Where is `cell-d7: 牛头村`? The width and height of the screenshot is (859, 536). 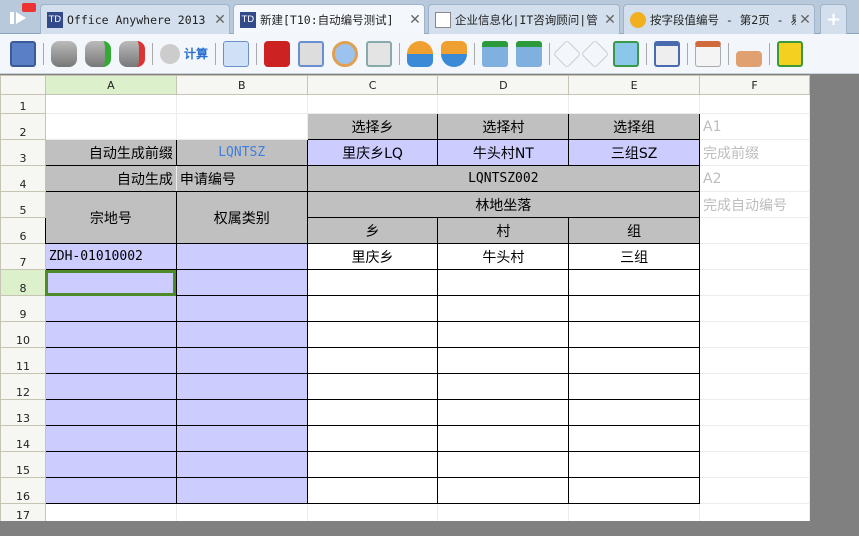 cell-d7: 牛头村 is located at coordinates (503, 256).